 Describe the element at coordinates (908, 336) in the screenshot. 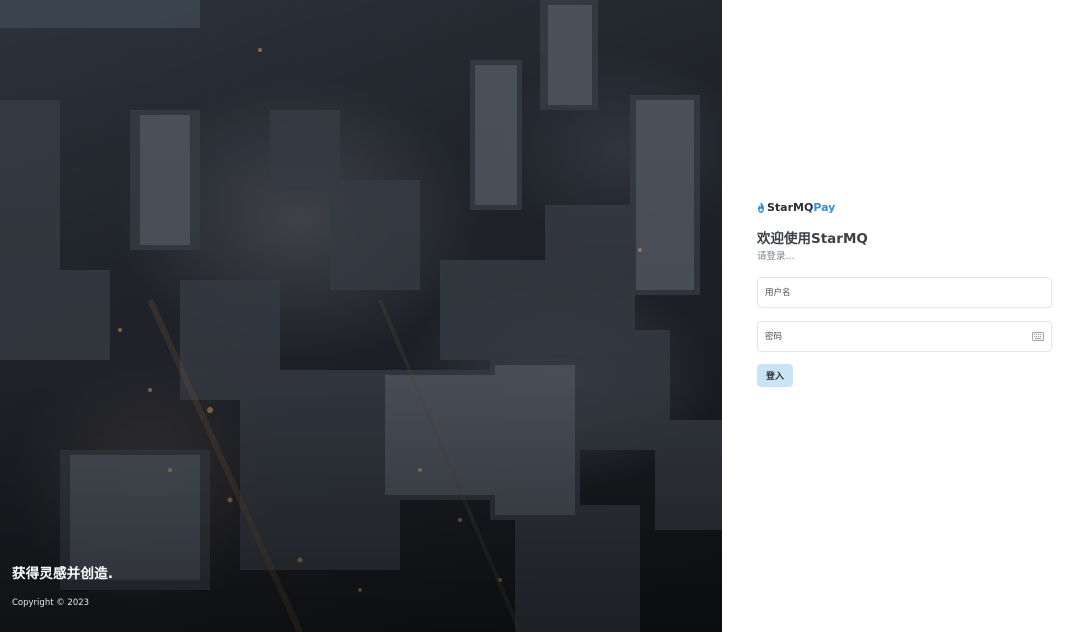

I see `password-input` at that location.